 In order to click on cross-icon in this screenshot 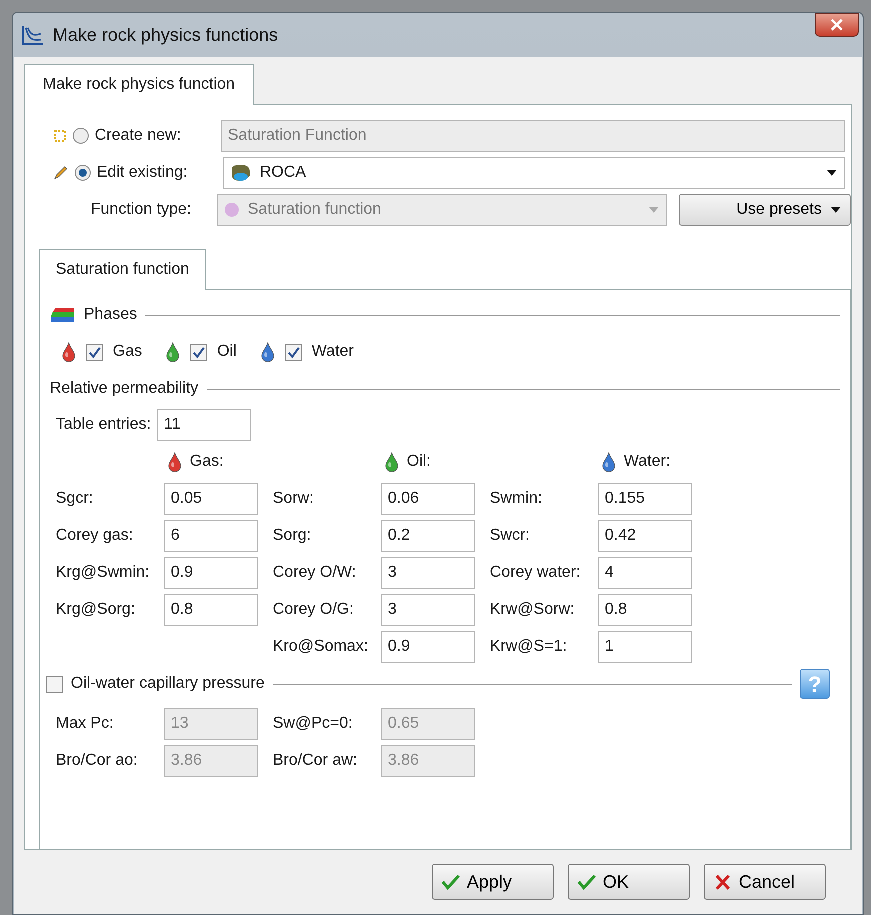, I will do `click(723, 882)`.